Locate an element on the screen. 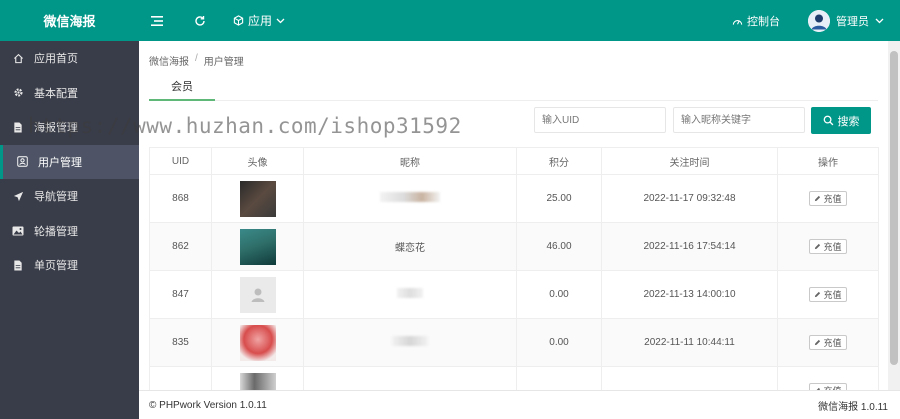 Image resolution: width=900 pixels, height=419 pixels. admin-label: 管理员 is located at coordinates (852, 21).